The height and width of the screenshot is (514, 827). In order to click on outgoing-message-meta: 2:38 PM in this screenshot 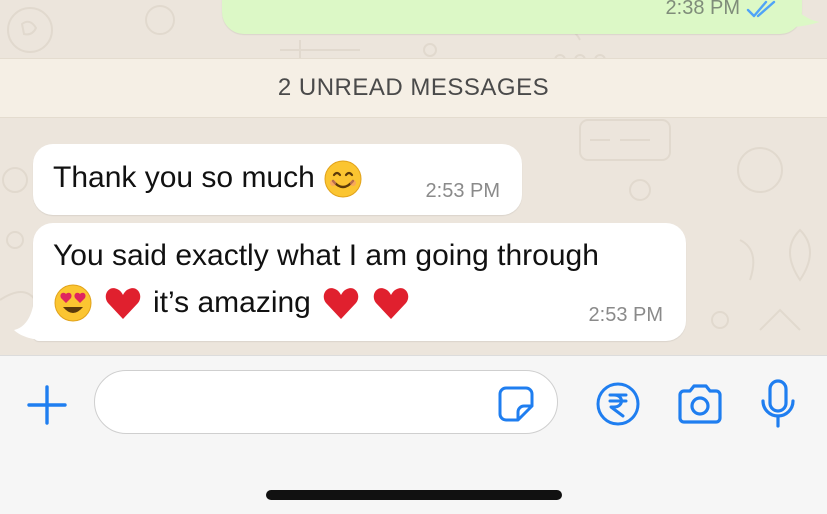, I will do `click(722, 10)`.